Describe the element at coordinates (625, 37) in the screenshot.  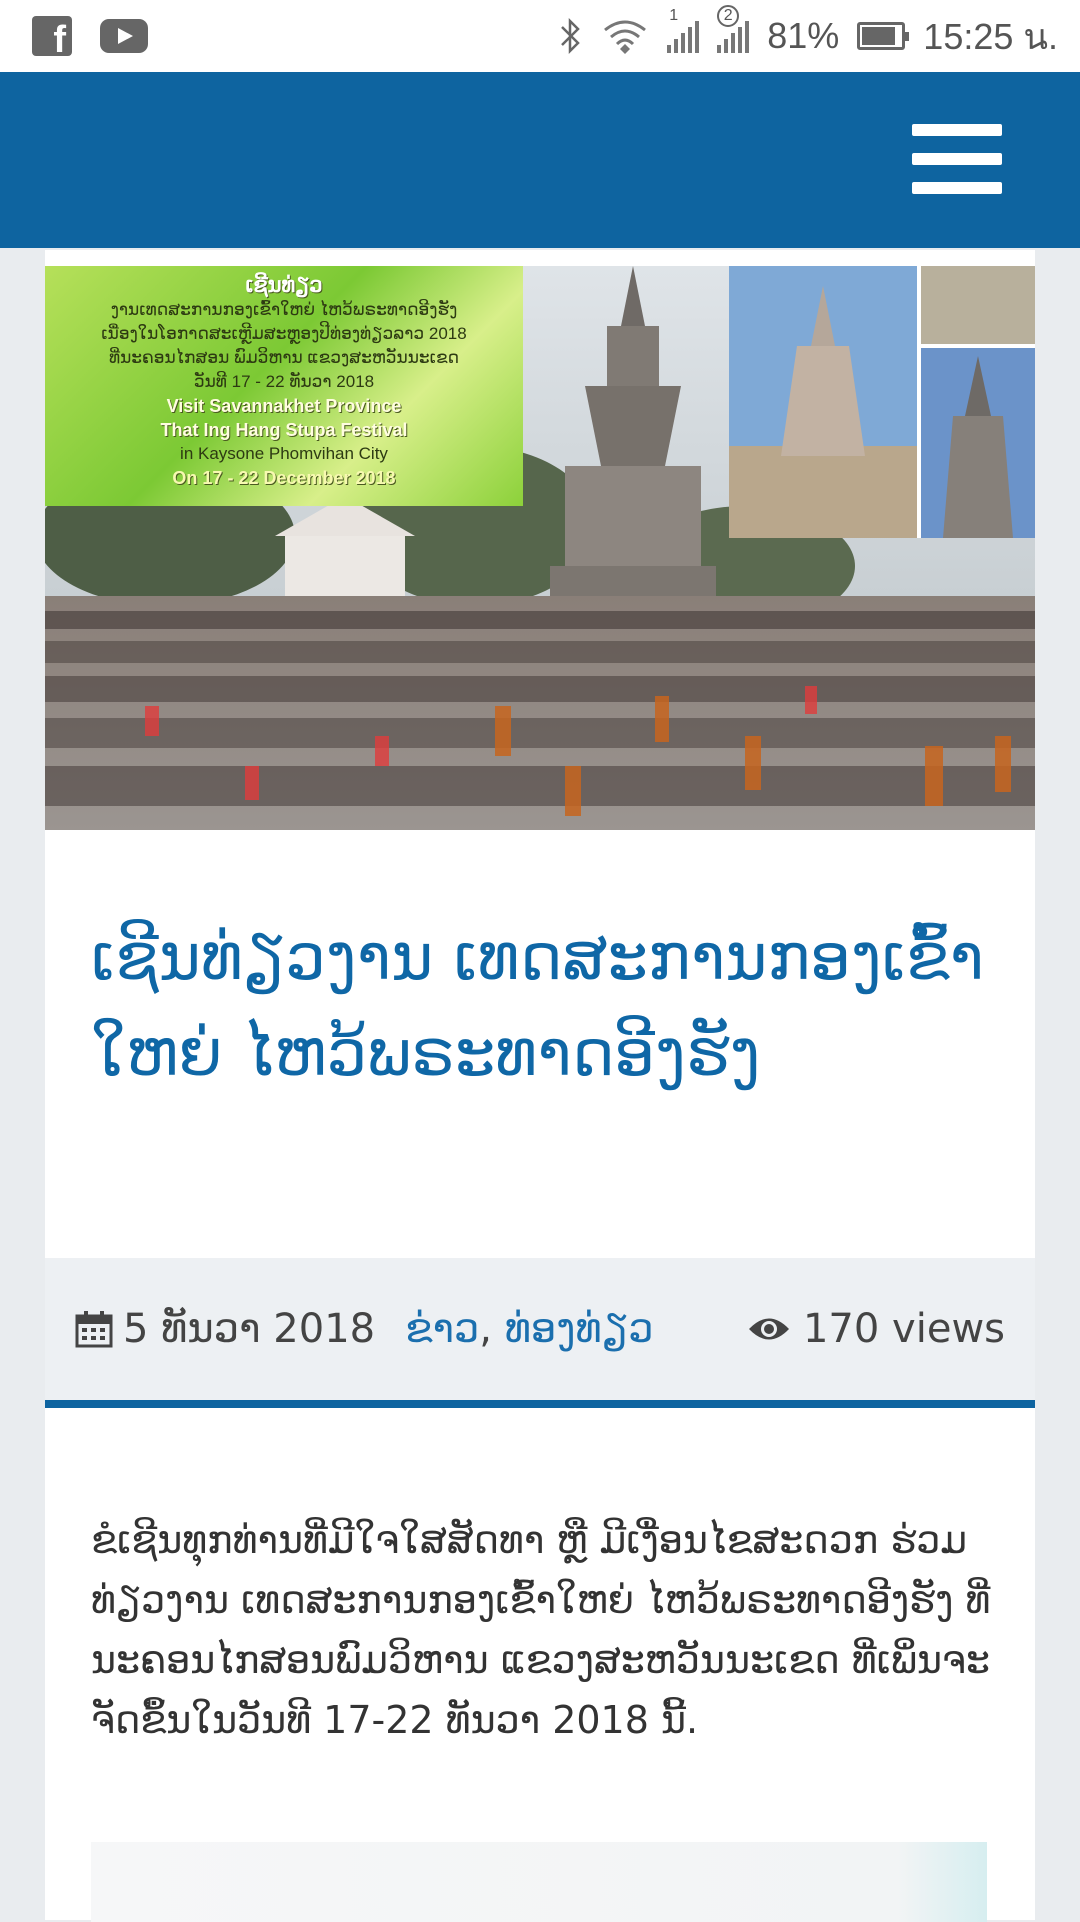
I see `wifi-icon` at that location.